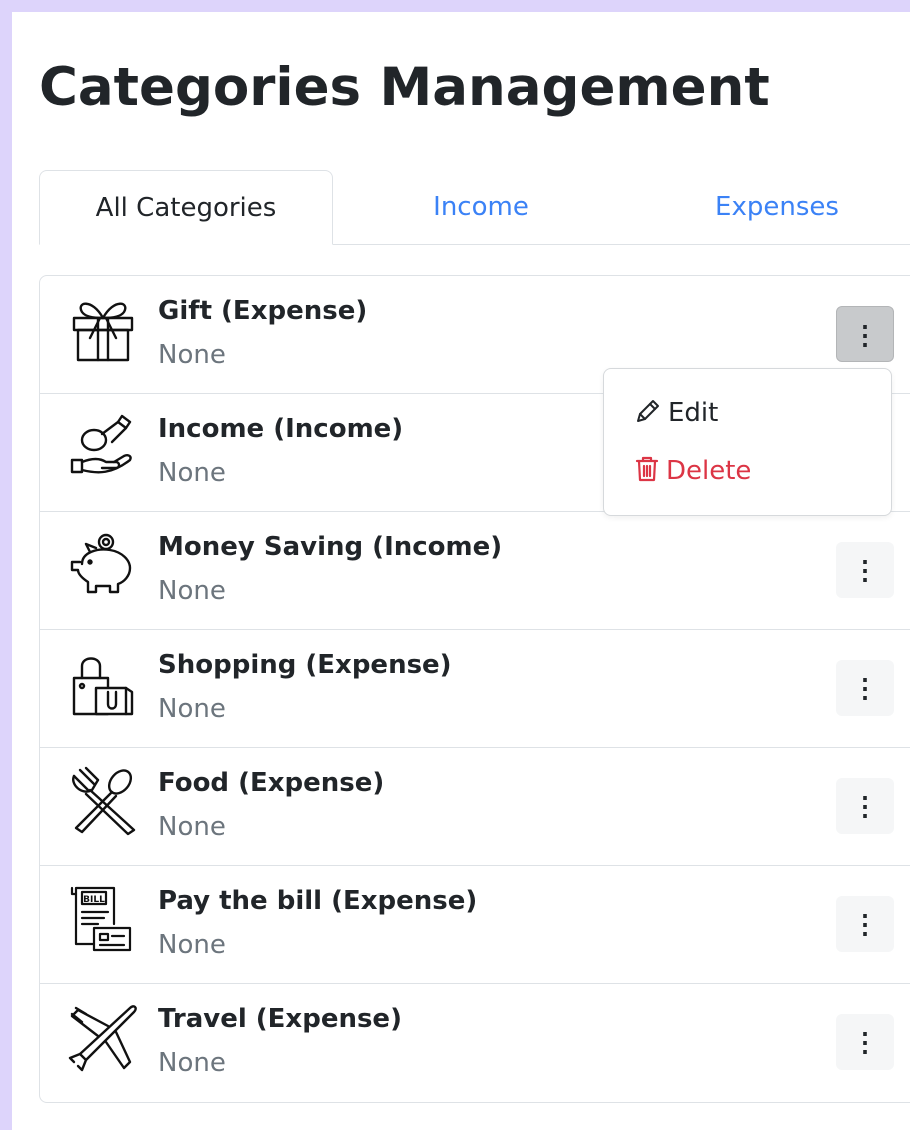  I want to click on list-item: Travel (Expense) None ⋮, so click(475, 1043).